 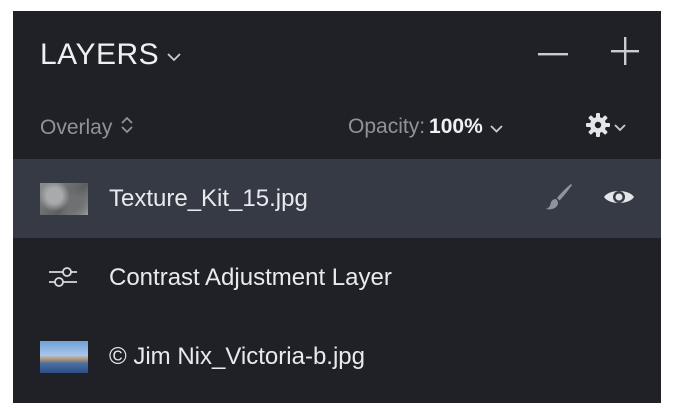 I want to click on layer-settings-button, so click(x=605, y=127).